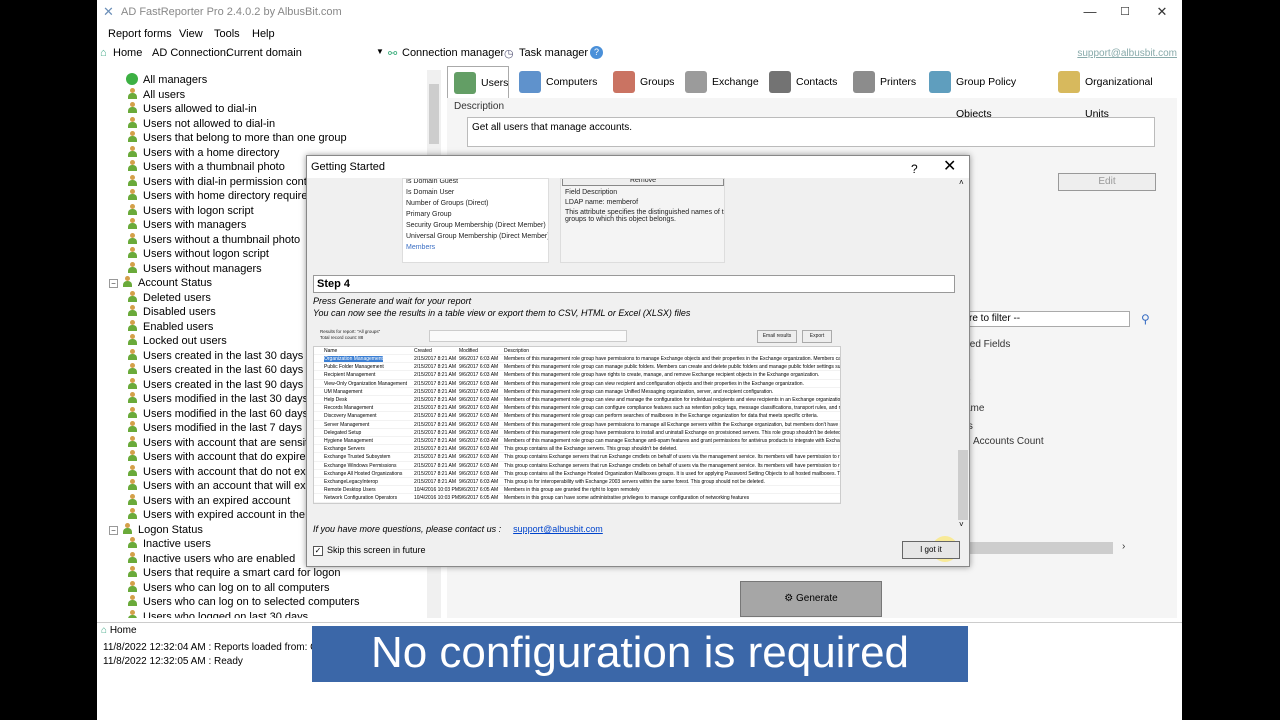 This screenshot has width=1280, height=720. Describe the element at coordinates (222, 181) in the screenshot. I see `tree-item: Users with dial-in permission contro` at that location.